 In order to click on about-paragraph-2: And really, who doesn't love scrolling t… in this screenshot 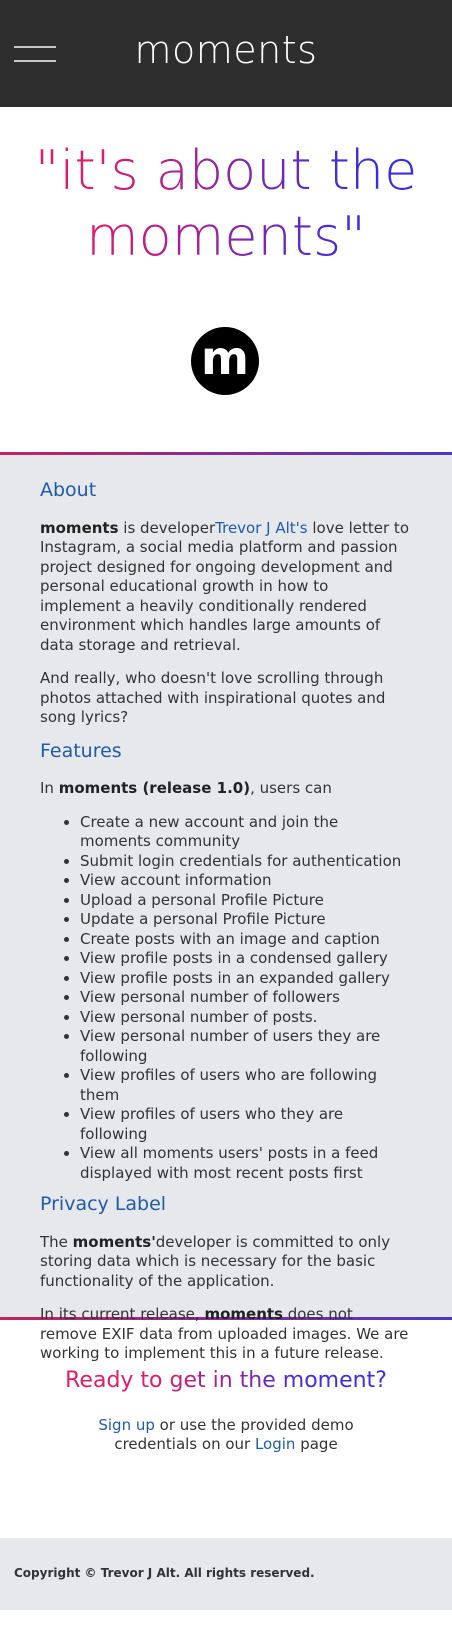, I will do `click(213, 697)`.